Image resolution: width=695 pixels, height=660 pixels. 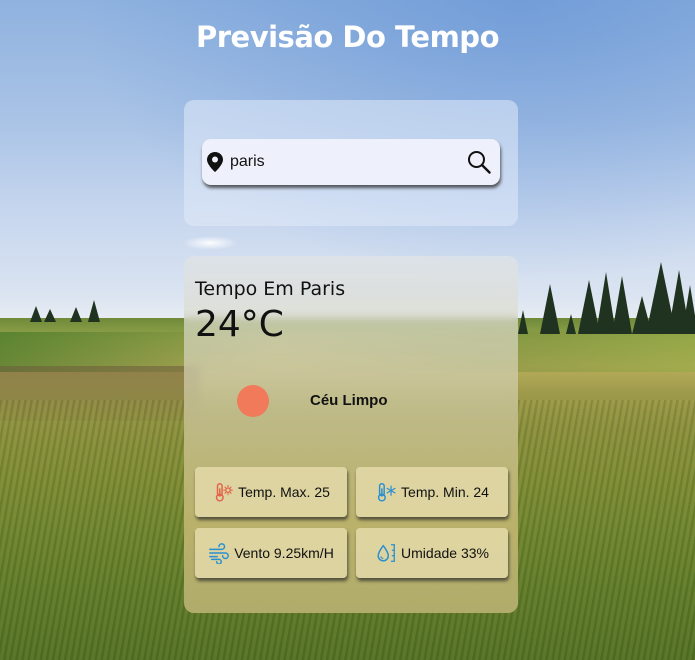 I want to click on wind-card: Vento 9.25km/H, so click(x=271, y=553).